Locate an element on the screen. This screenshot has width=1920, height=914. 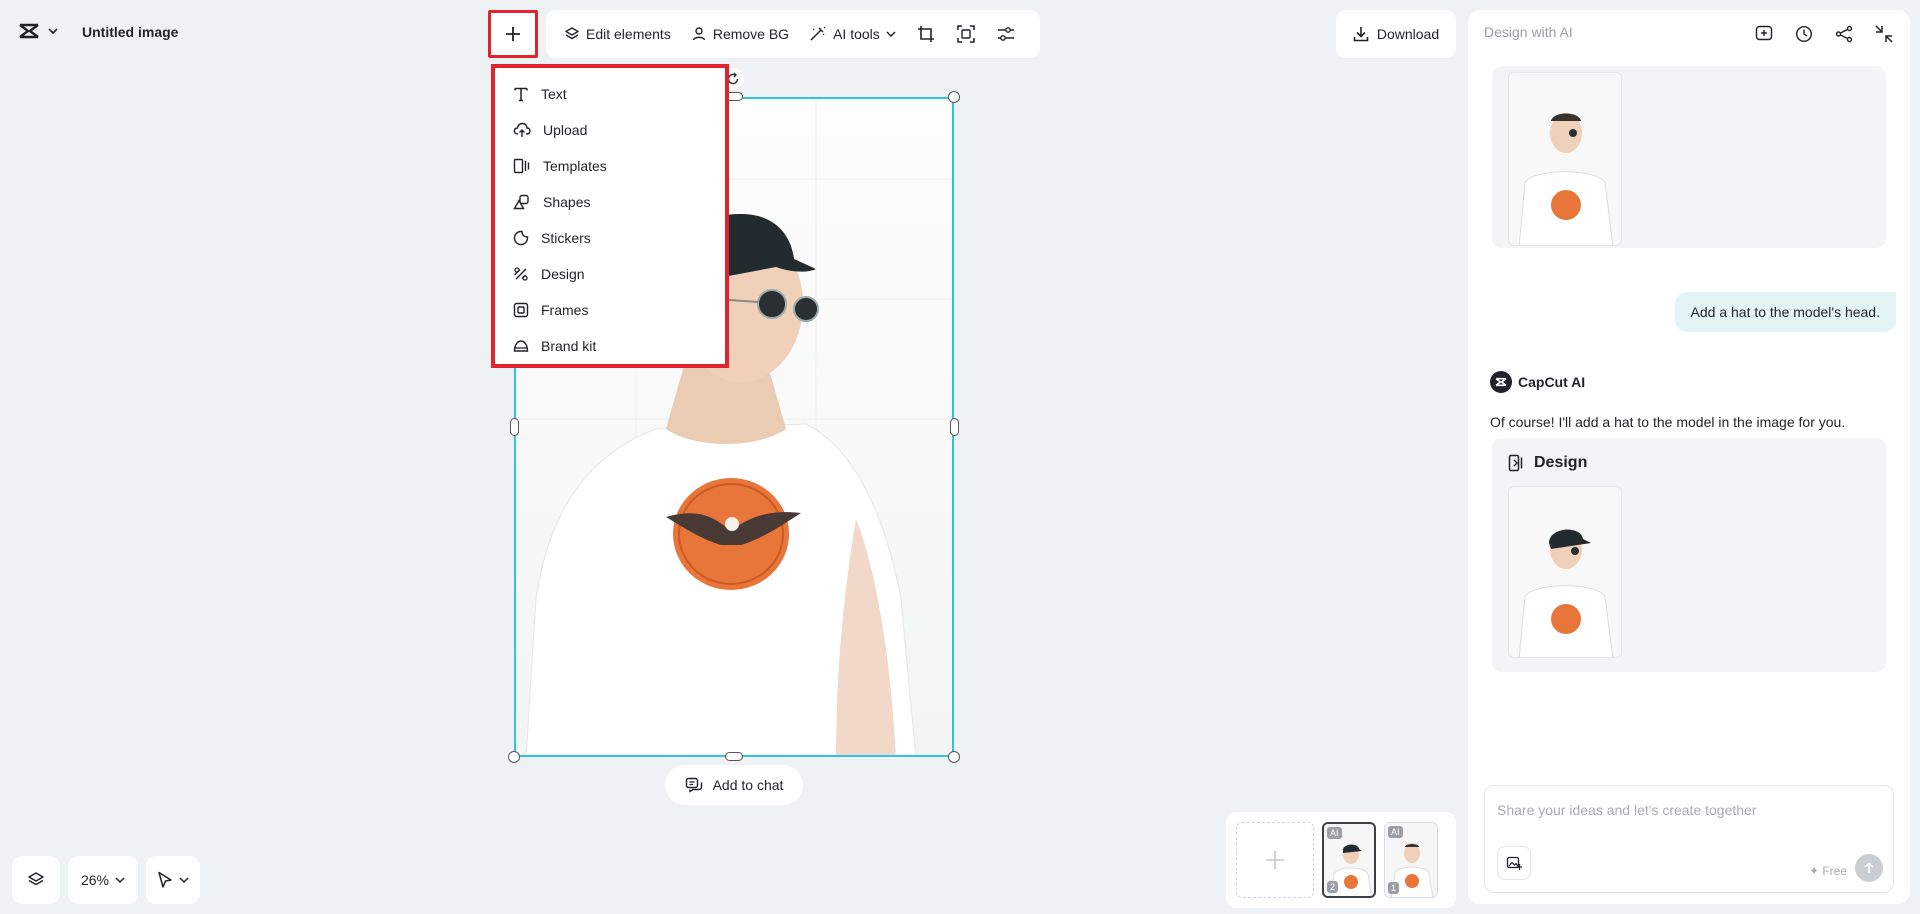
history-button is located at coordinates (1804, 34).